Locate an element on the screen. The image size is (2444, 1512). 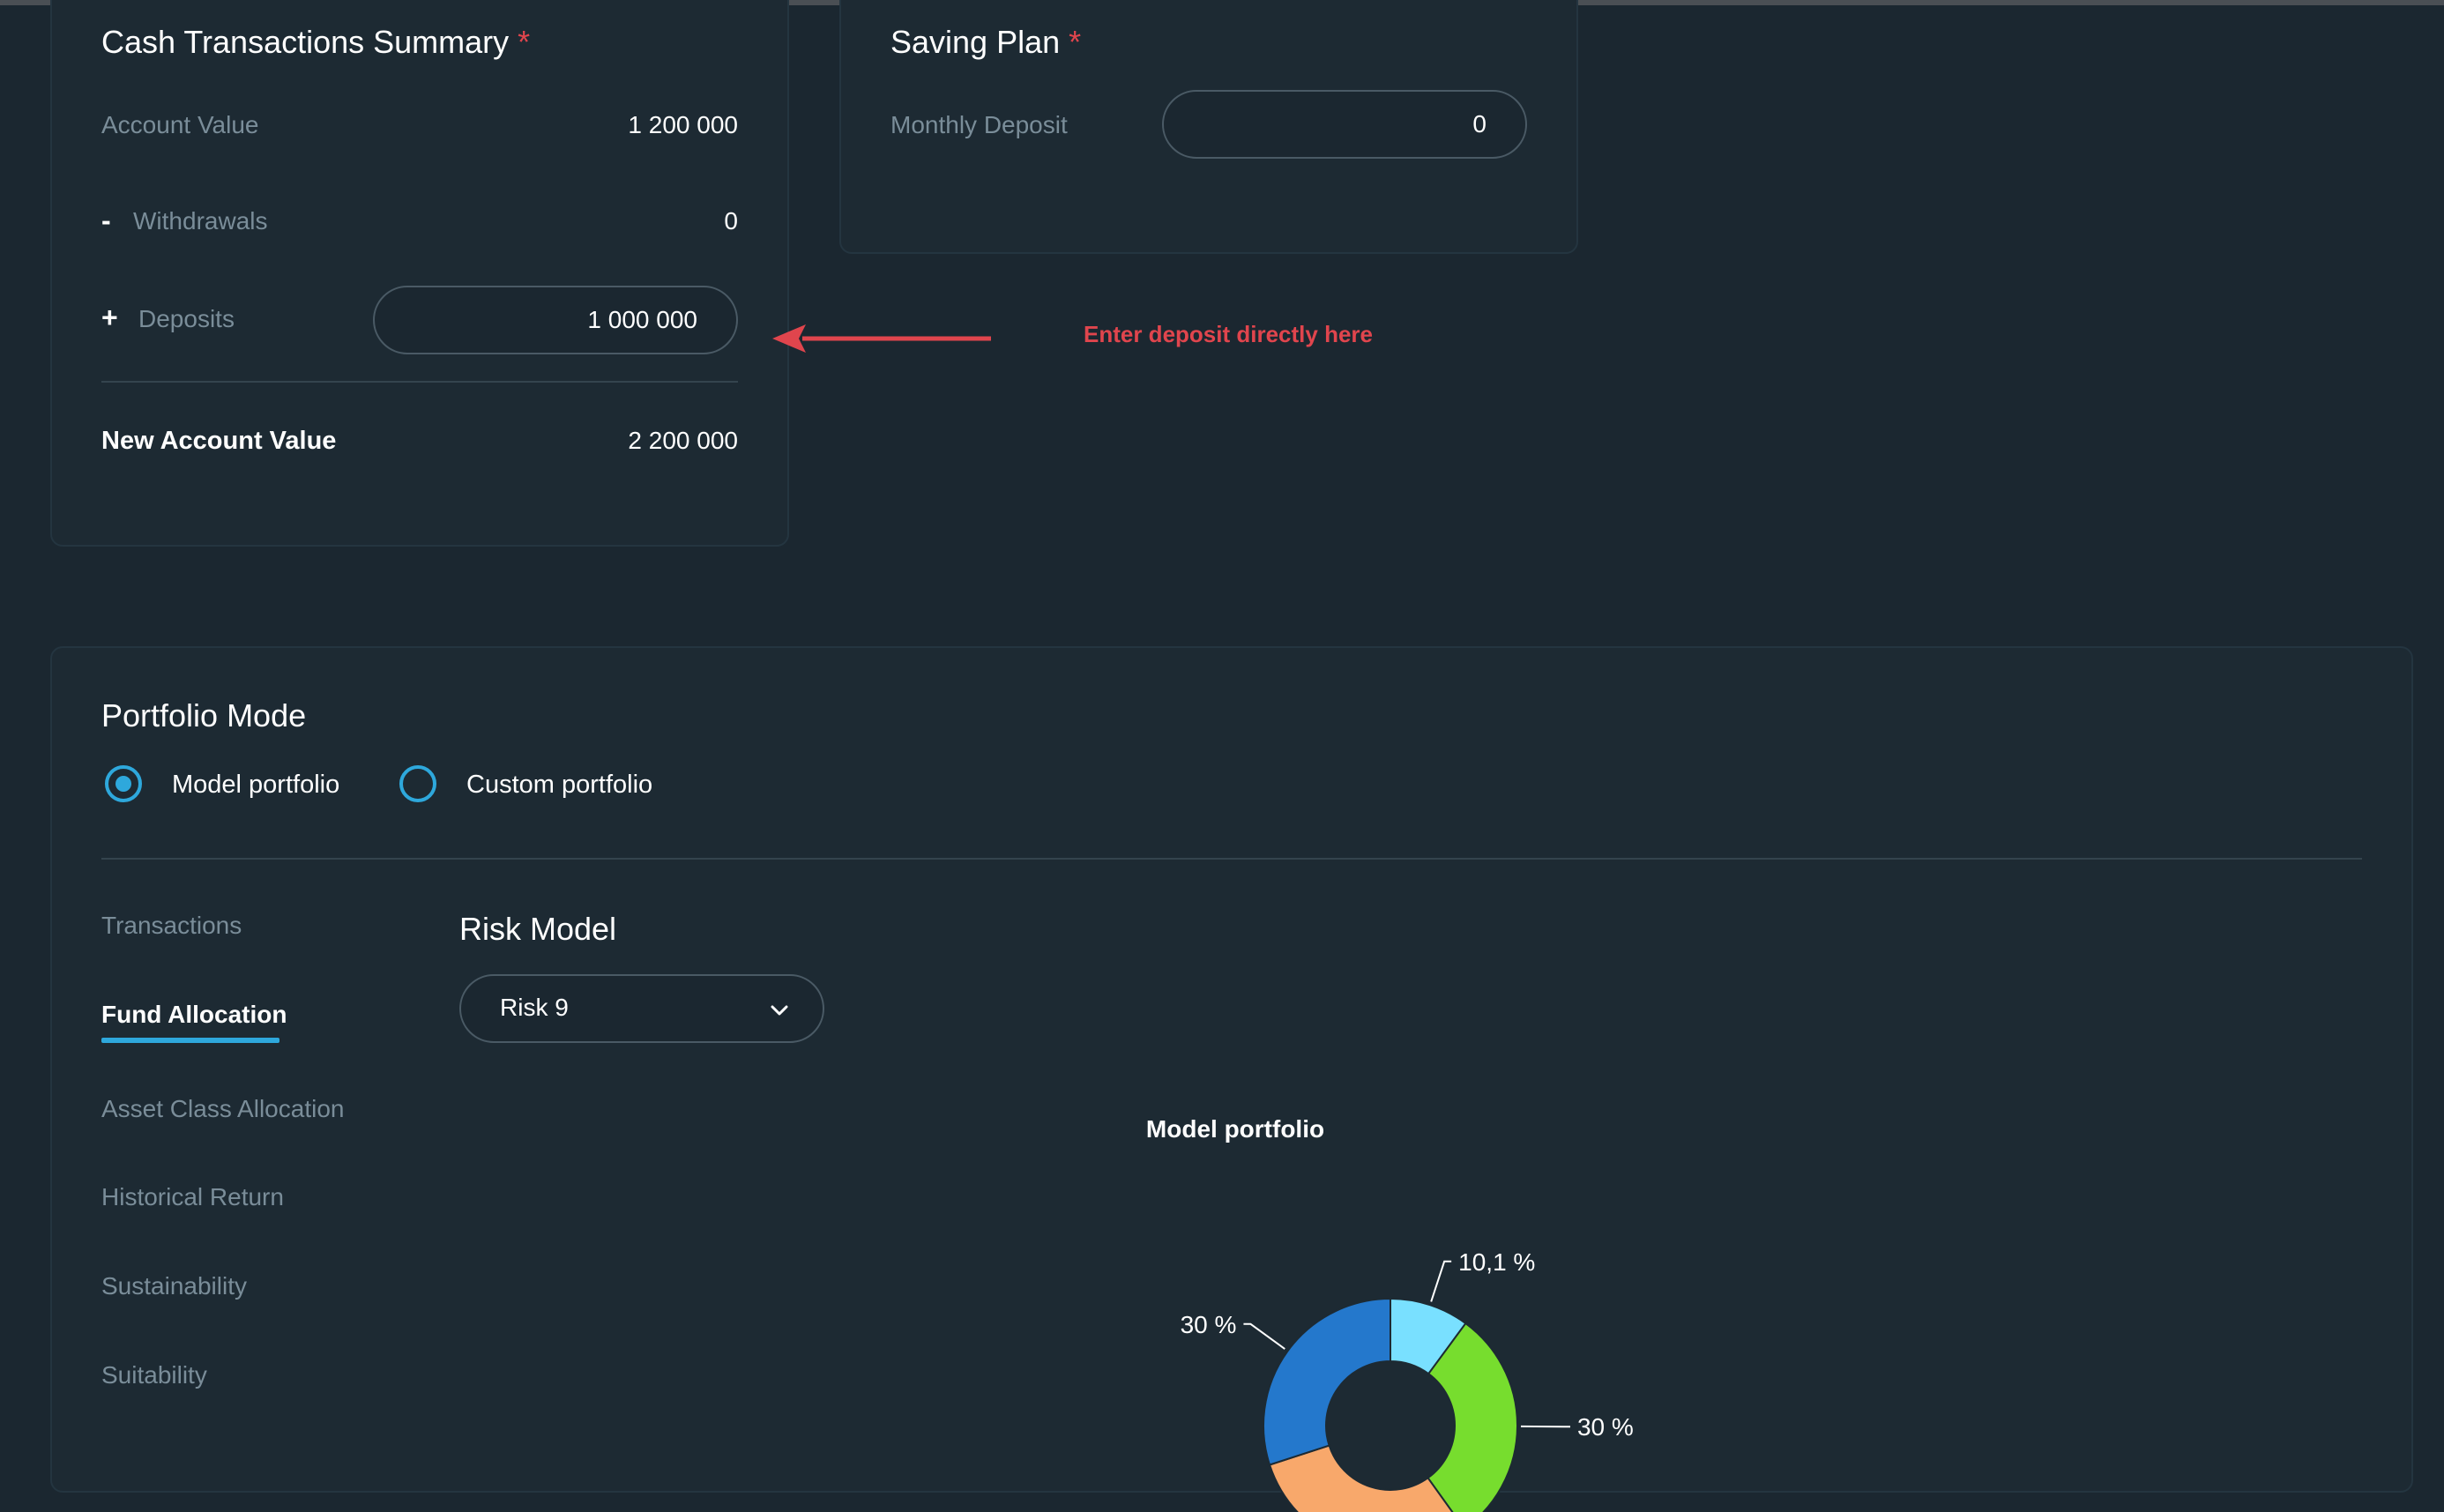
cash-summary-title-text: Cash Transactions Summary is located at coordinates (305, 42).